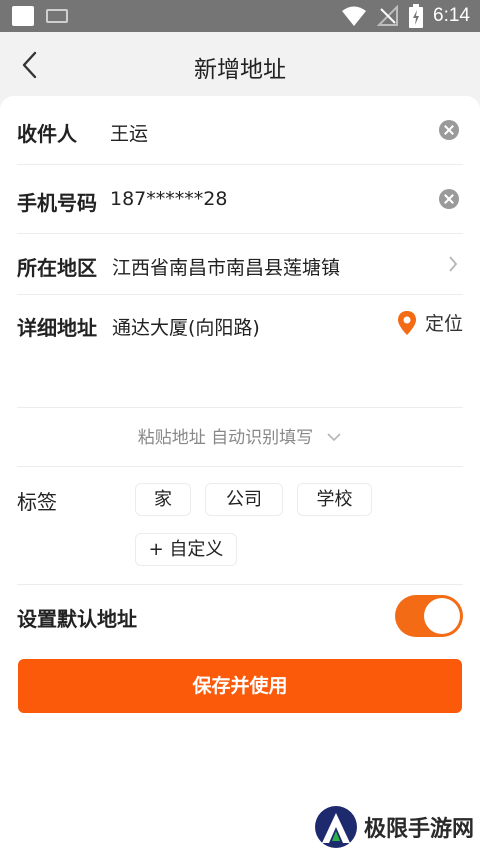 This screenshot has height=853, width=480. I want to click on paste-address-label: 粘贴地址 自动识别填写, so click(225, 438).